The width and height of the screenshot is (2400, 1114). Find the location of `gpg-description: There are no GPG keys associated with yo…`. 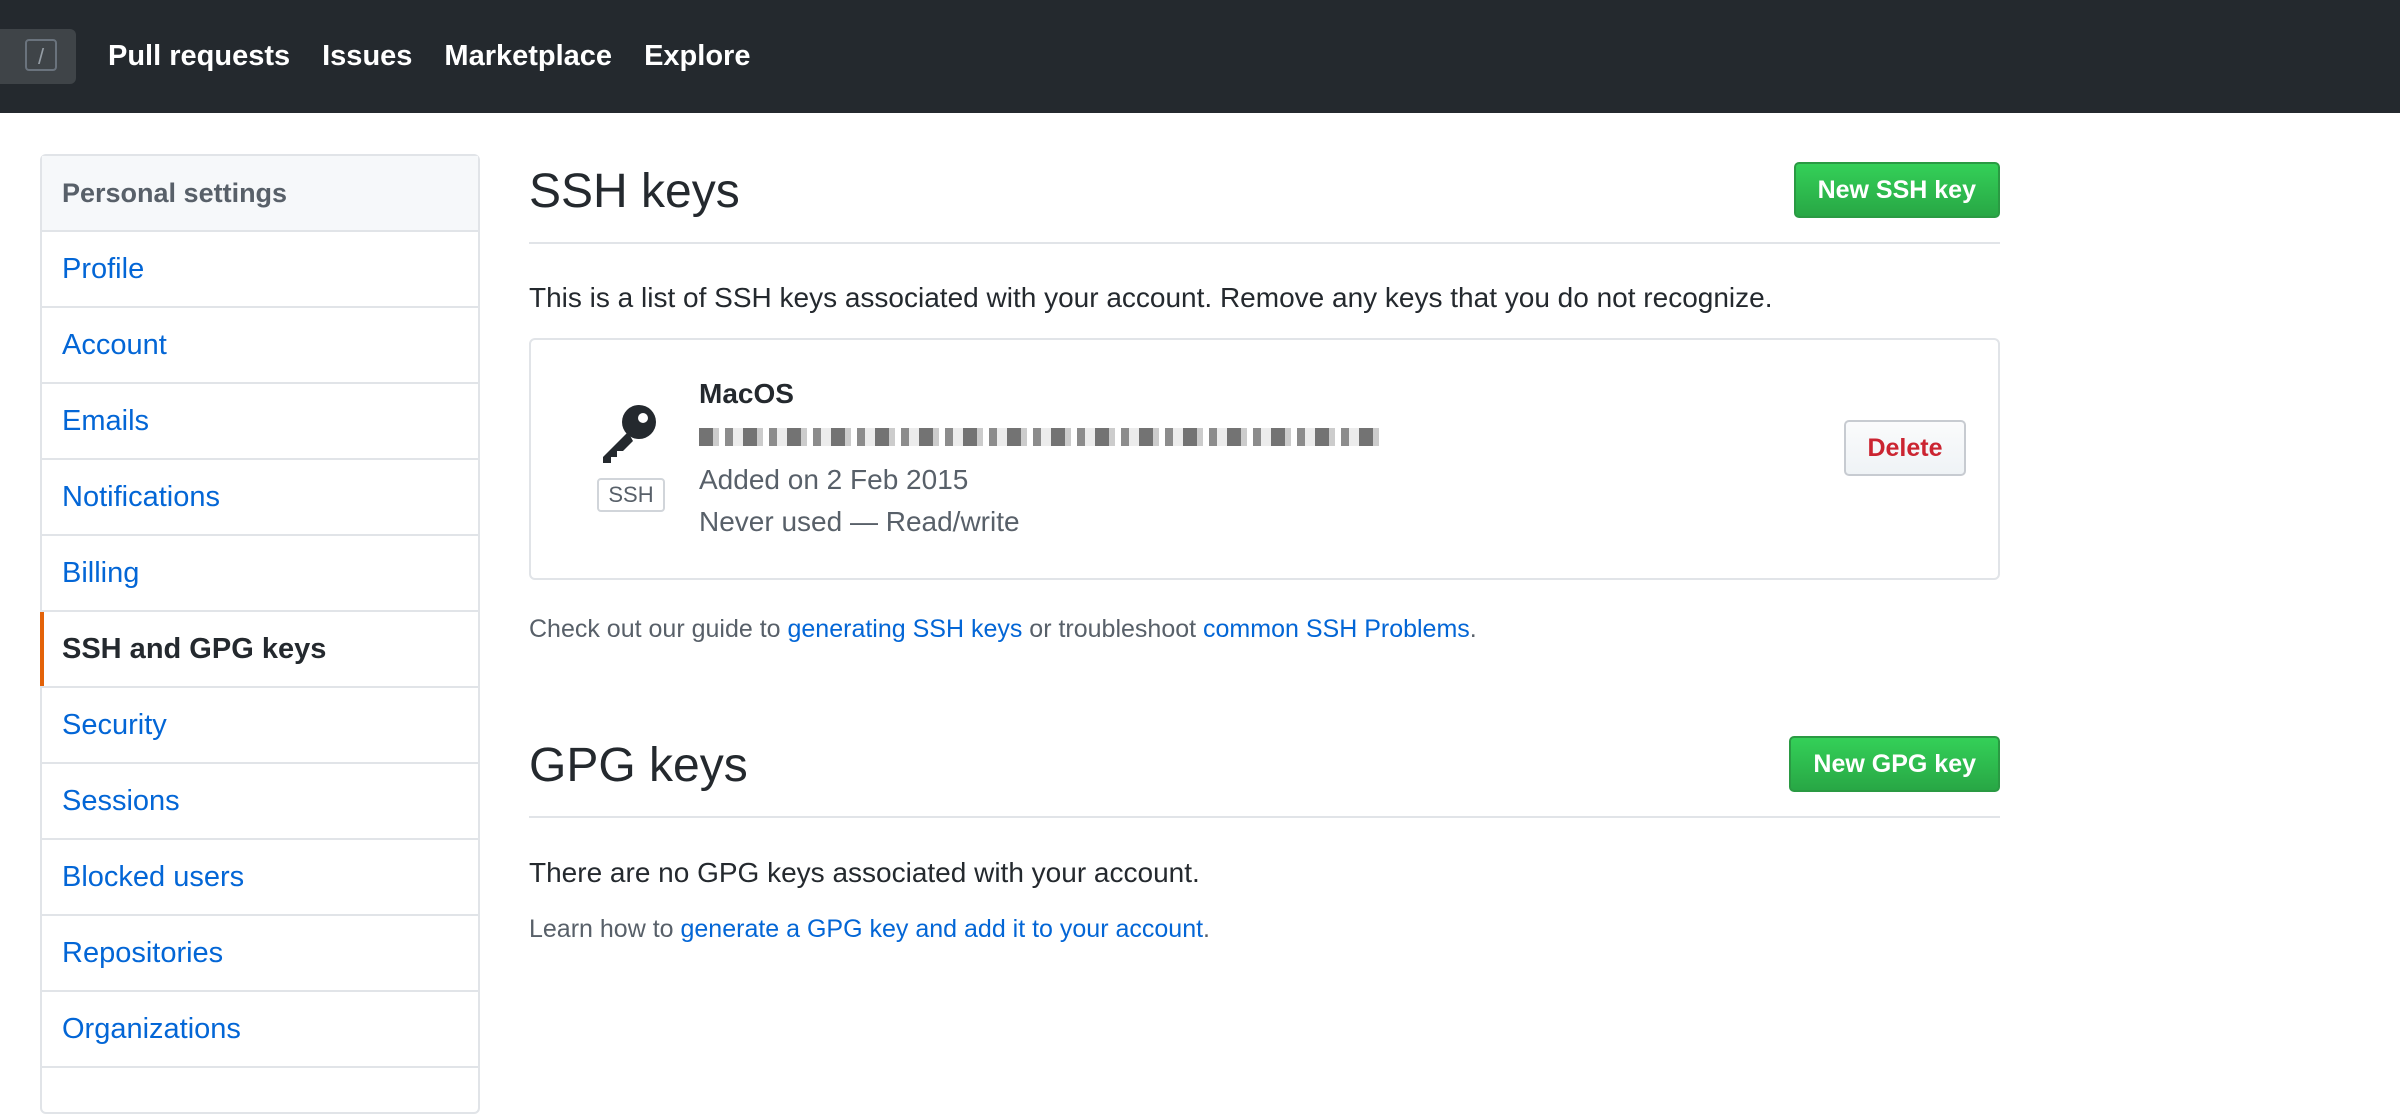

gpg-description: There are no GPG keys associated with yo… is located at coordinates (864, 872).